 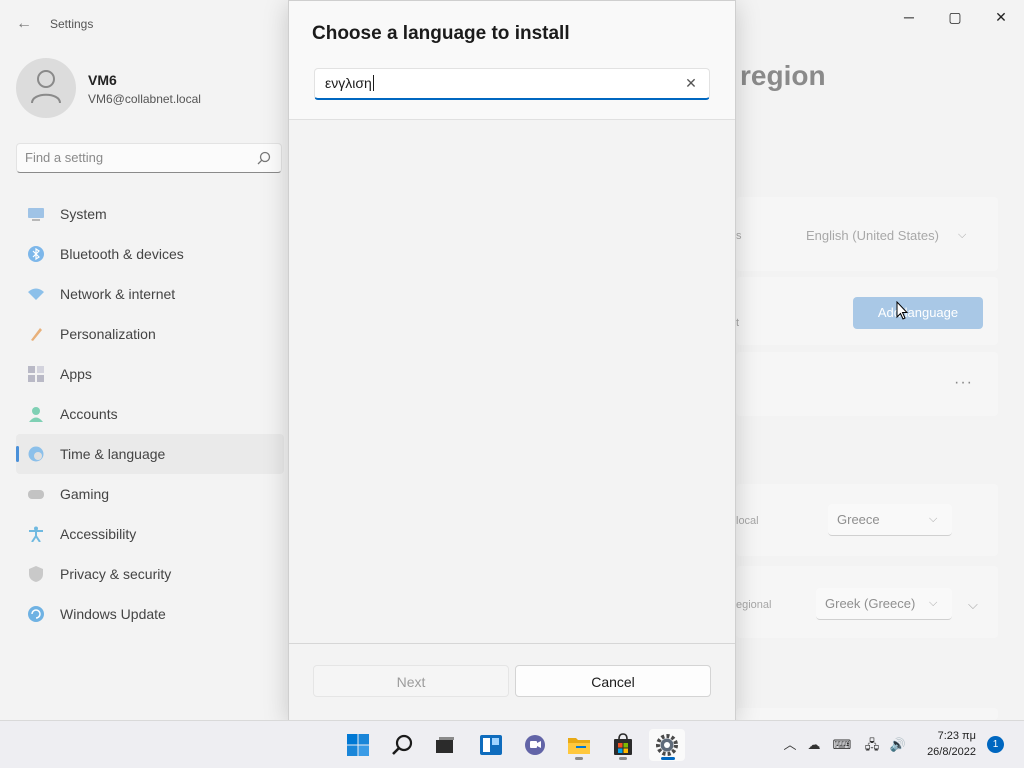 What do you see at coordinates (512, 744) in the screenshot?
I see `taskbar: ︿ ☁ ⌨ 🖧 🔊 7:23 πμ 26/8/2022` at bounding box center [512, 744].